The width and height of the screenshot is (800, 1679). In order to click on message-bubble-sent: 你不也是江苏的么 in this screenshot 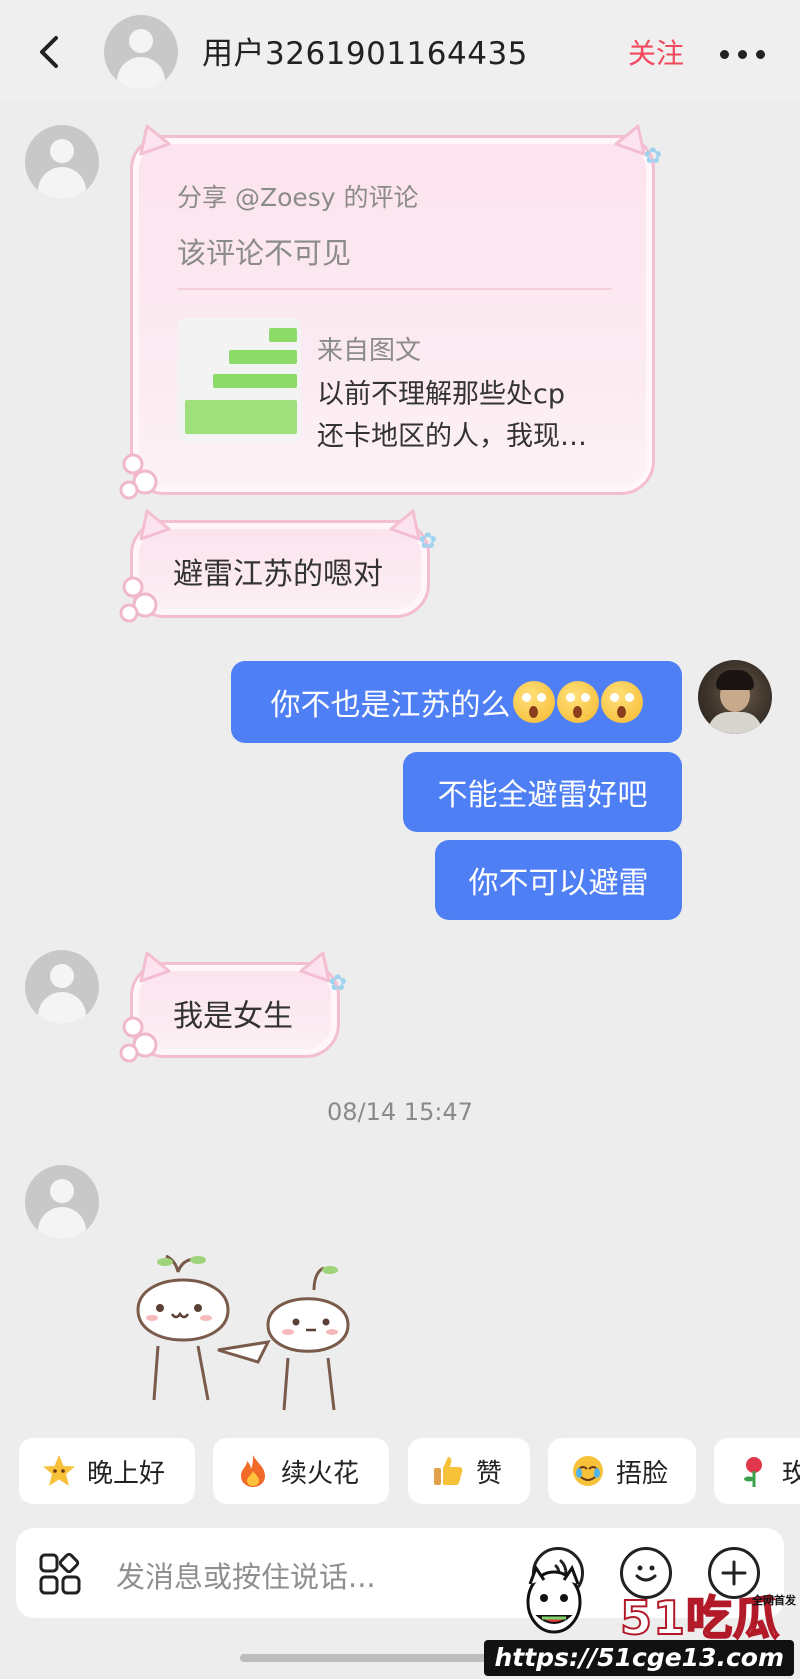, I will do `click(456, 702)`.